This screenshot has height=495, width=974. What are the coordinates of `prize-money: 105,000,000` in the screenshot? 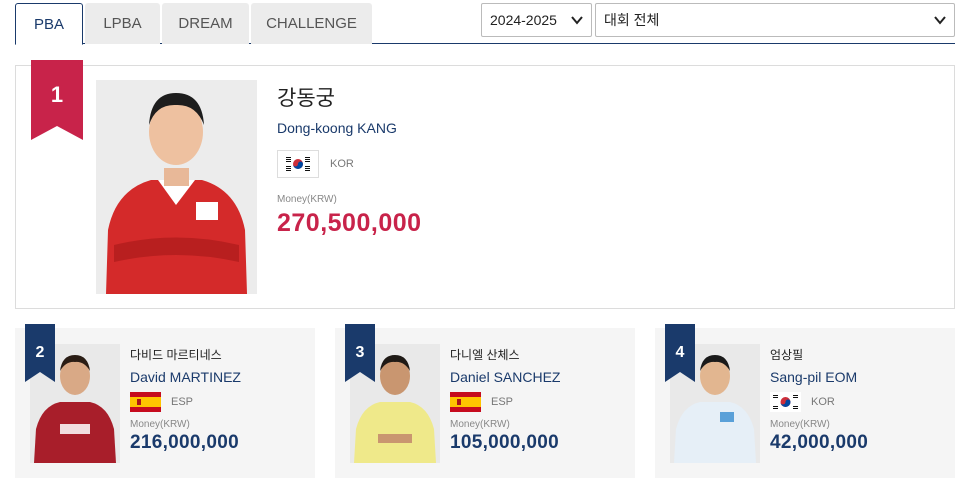 It's located at (504, 442).